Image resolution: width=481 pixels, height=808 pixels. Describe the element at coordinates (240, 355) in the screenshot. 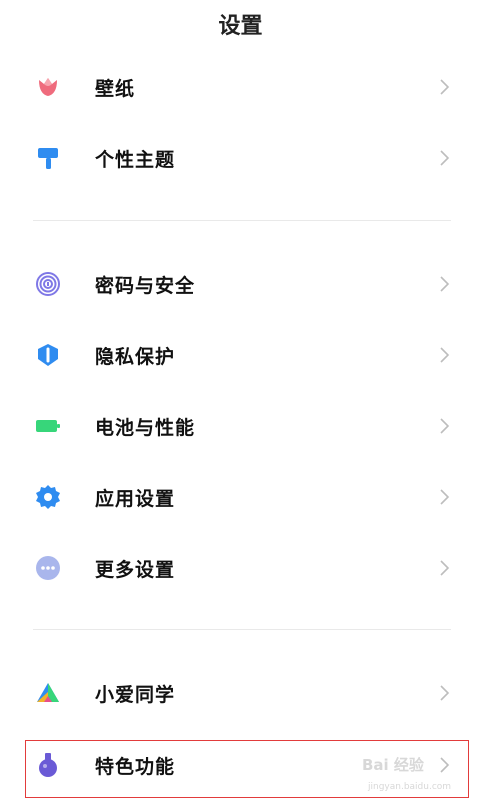

I see `settings-item-privacy: 隐私保护` at that location.